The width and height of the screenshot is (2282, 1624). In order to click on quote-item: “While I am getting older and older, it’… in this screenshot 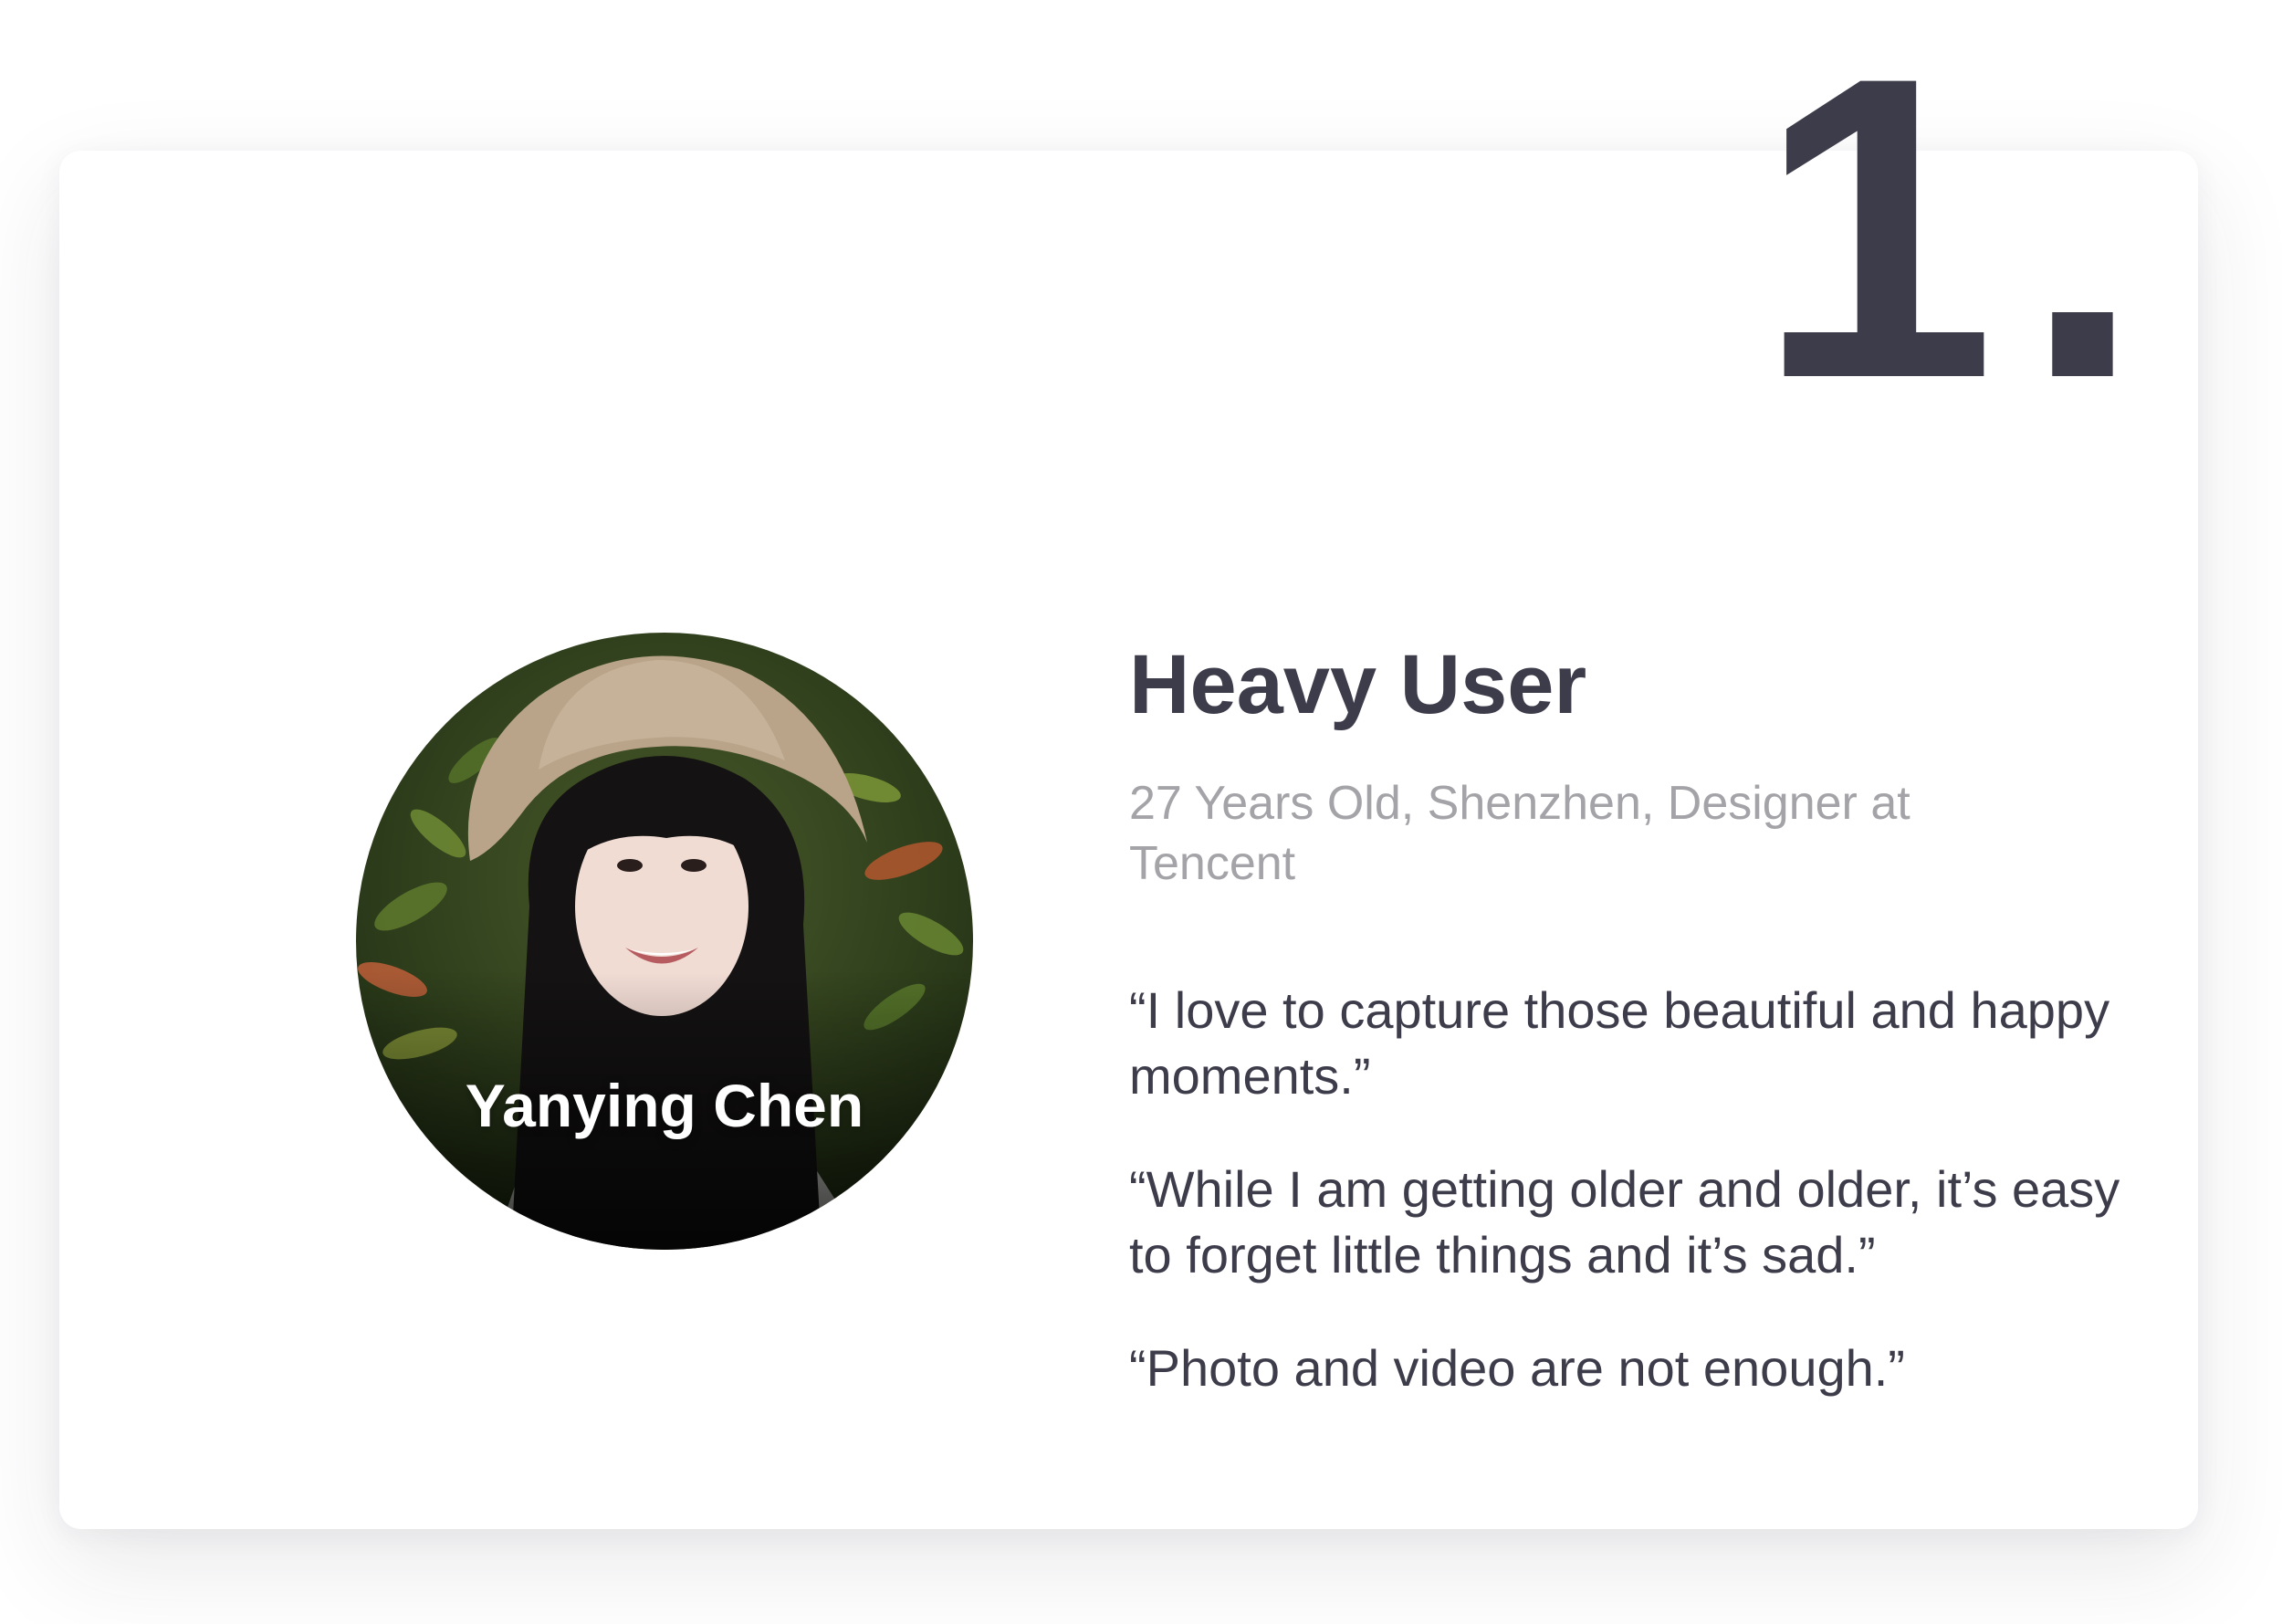, I will do `click(1624, 1222)`.